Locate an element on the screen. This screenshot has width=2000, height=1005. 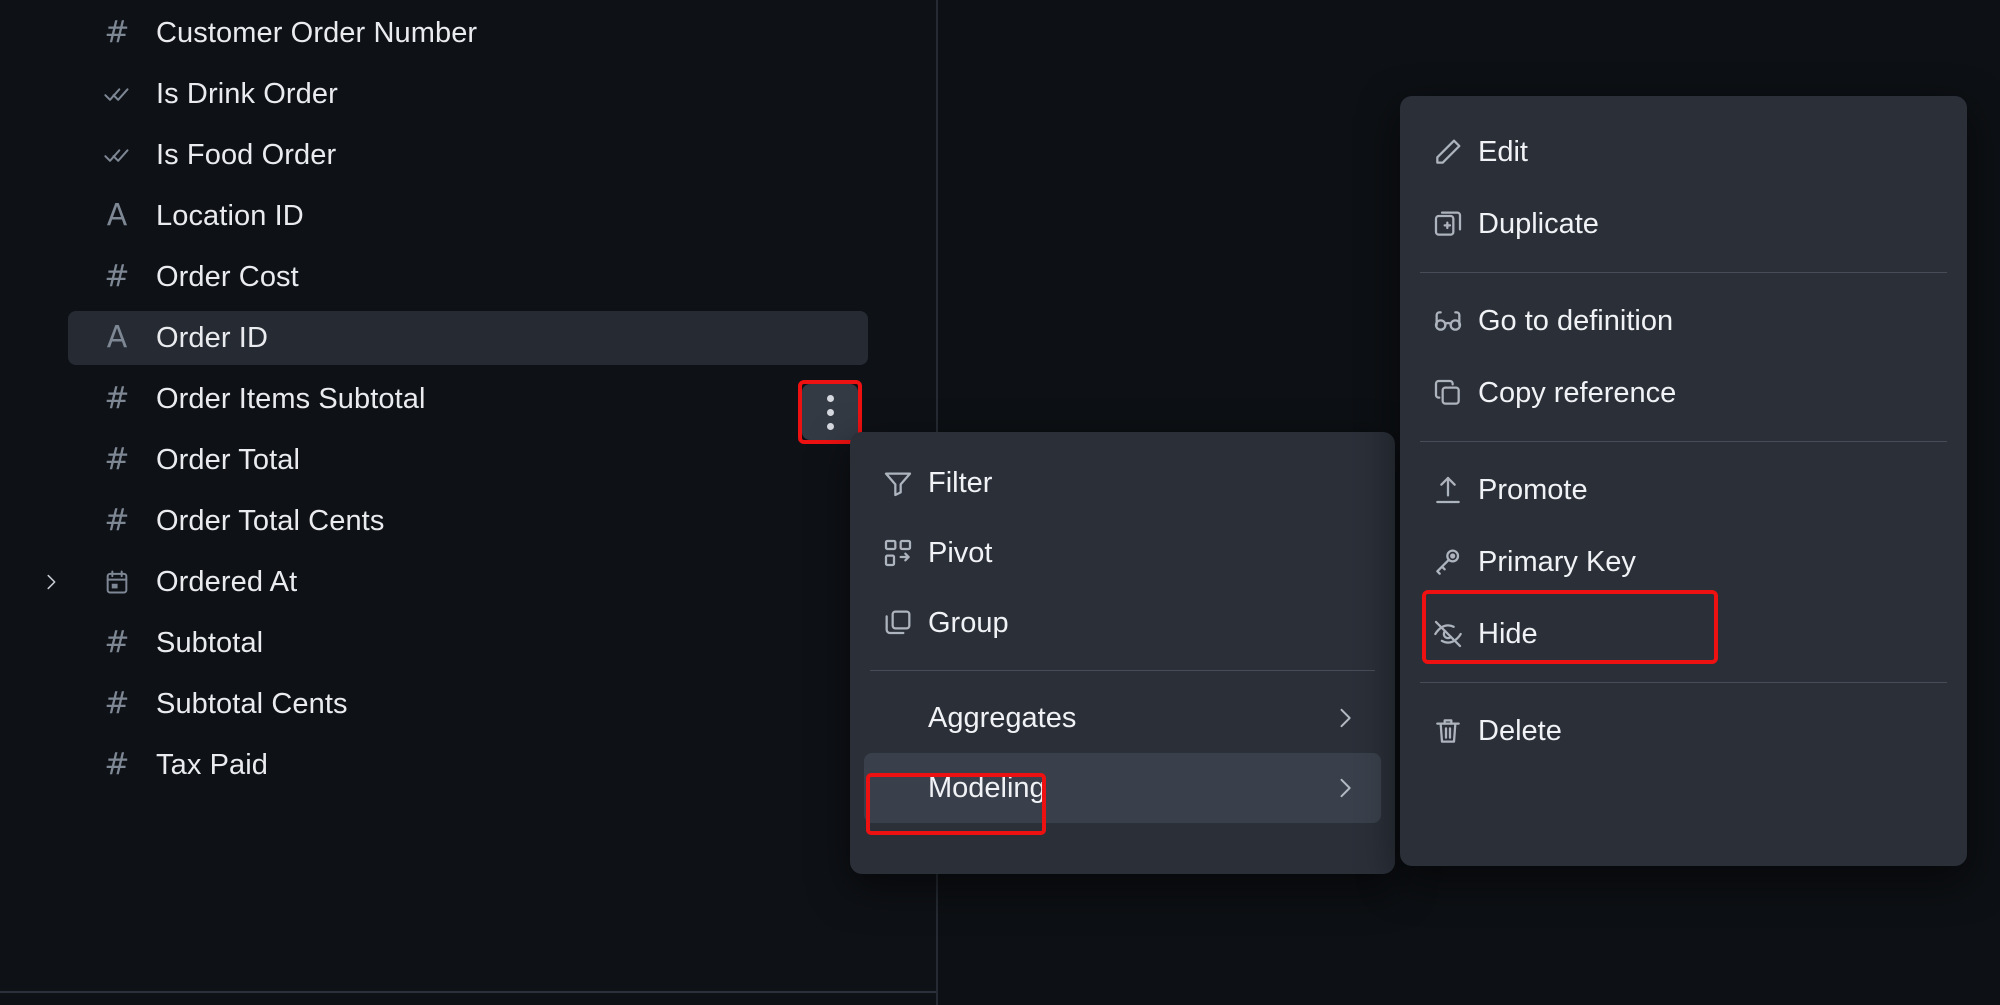
submenu-item-duplicate: Duplicate is located at coordinates (1683, 224).